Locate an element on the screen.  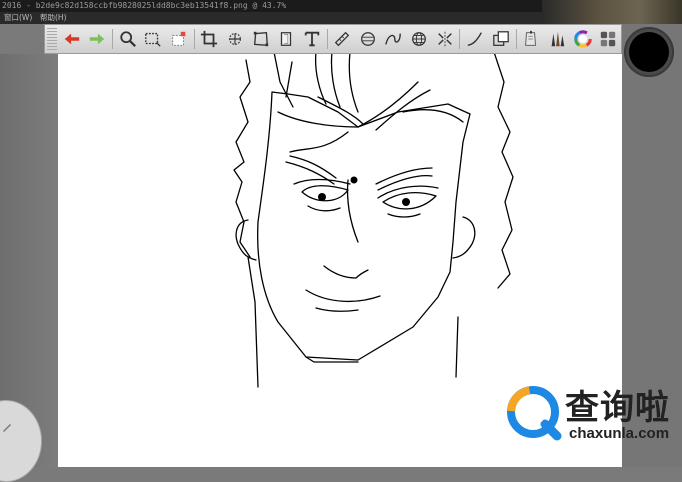
lasso-select-icon is located at coordinates (179, 39).